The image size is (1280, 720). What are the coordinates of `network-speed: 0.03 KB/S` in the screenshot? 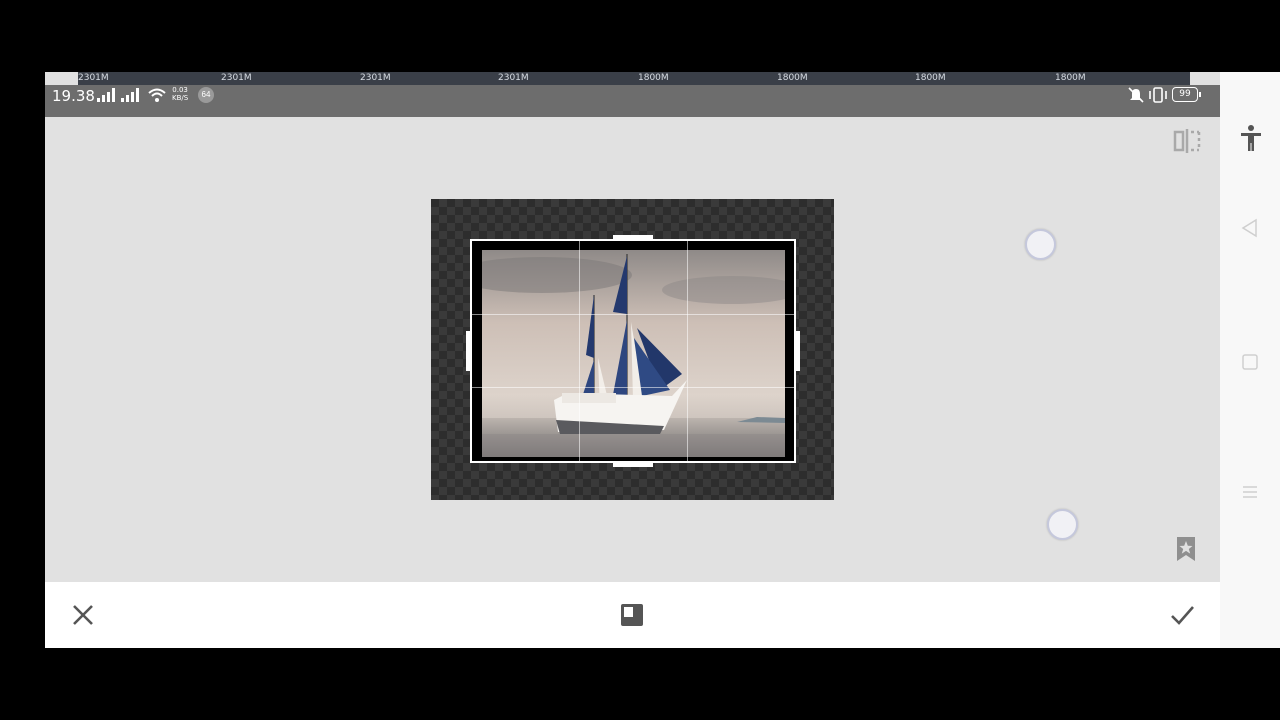 It's located at (180, 94).